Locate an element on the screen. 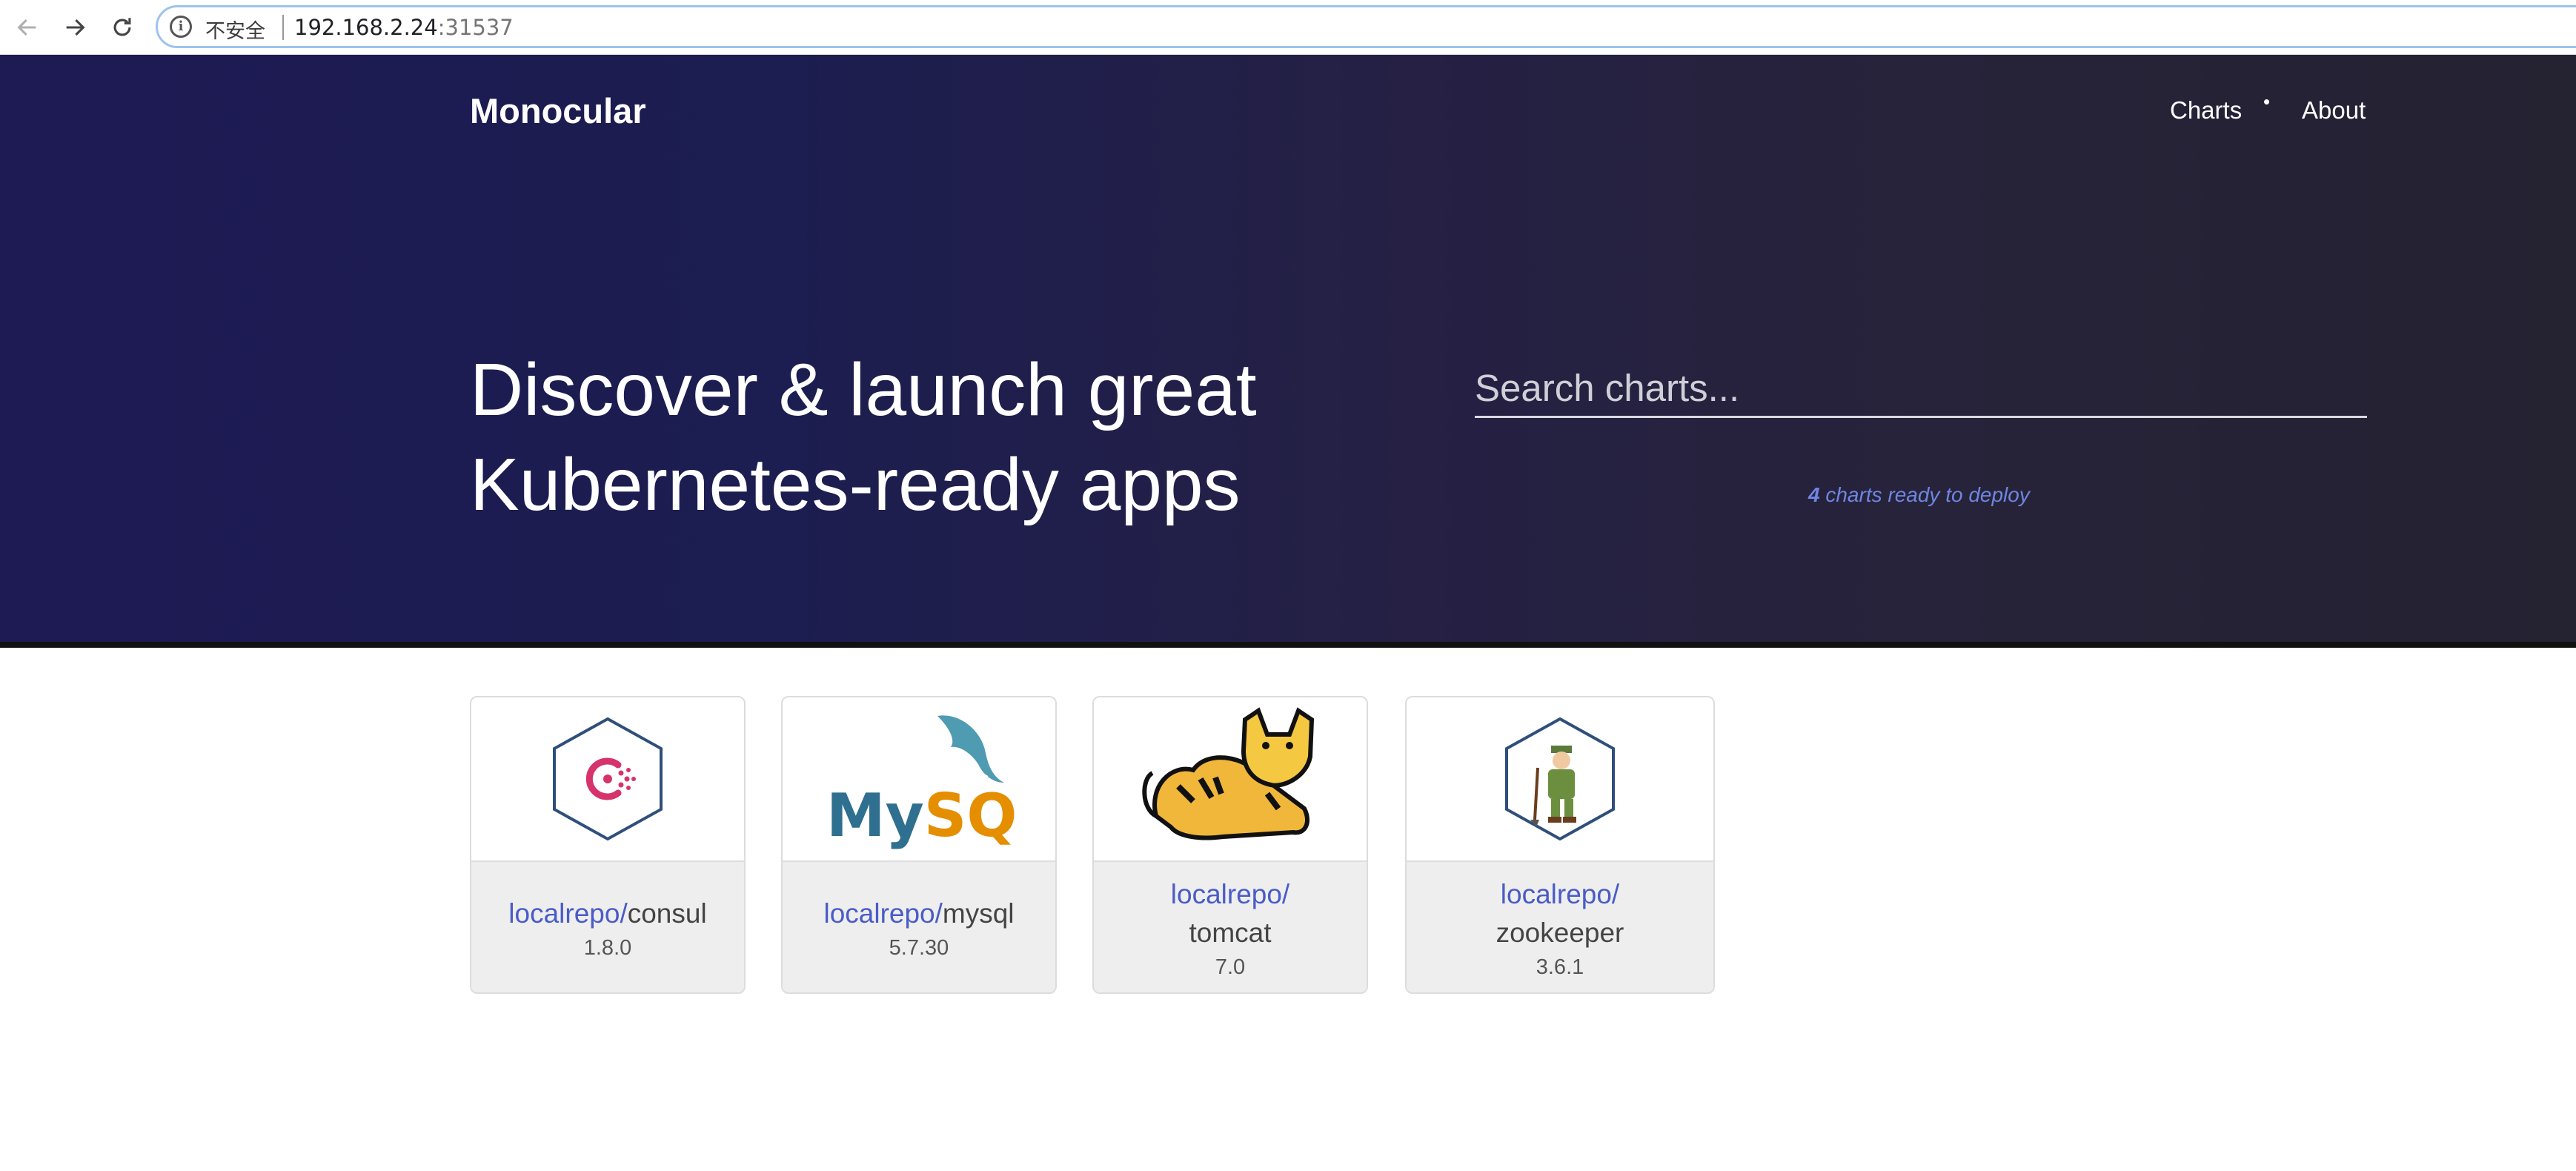 Image resolution: width=2576 pixels, height=1171 pixels. info-icon: i is located at coordinates (181, 27).